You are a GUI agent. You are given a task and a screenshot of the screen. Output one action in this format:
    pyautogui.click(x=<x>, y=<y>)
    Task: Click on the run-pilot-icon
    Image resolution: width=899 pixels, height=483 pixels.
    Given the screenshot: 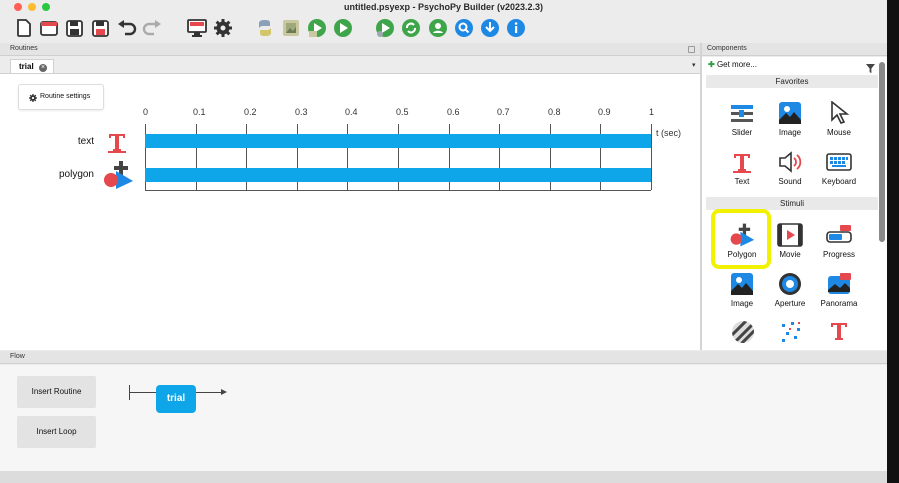 What is the action you would take?
    pyautogui.click(x=317, y=28)
    